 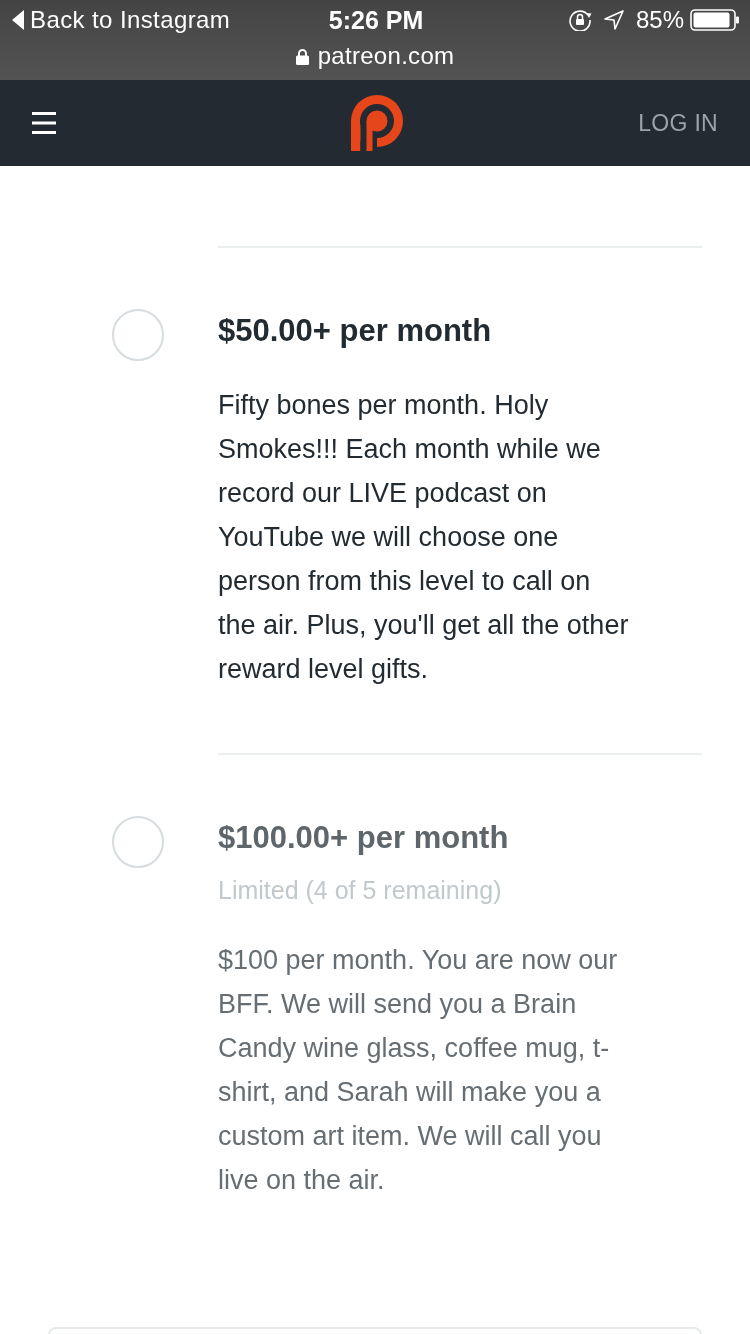 I want to click on login-button: LOG IN, so click(x=678, y=123).